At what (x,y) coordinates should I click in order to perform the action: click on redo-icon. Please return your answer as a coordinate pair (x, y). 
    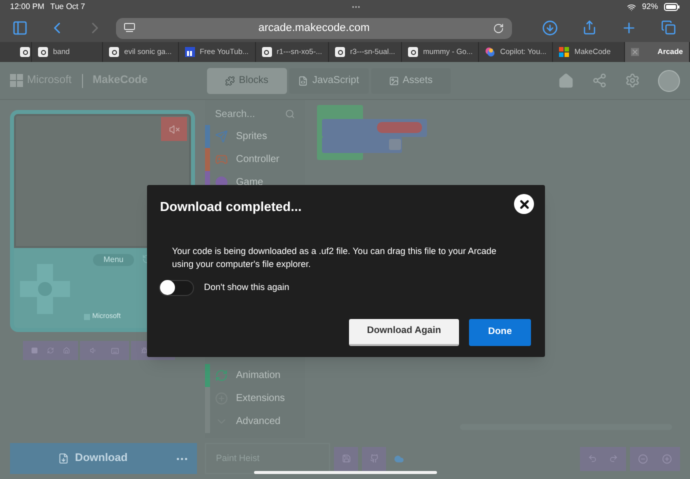
    Looking at the image, I should click on (613, 458).